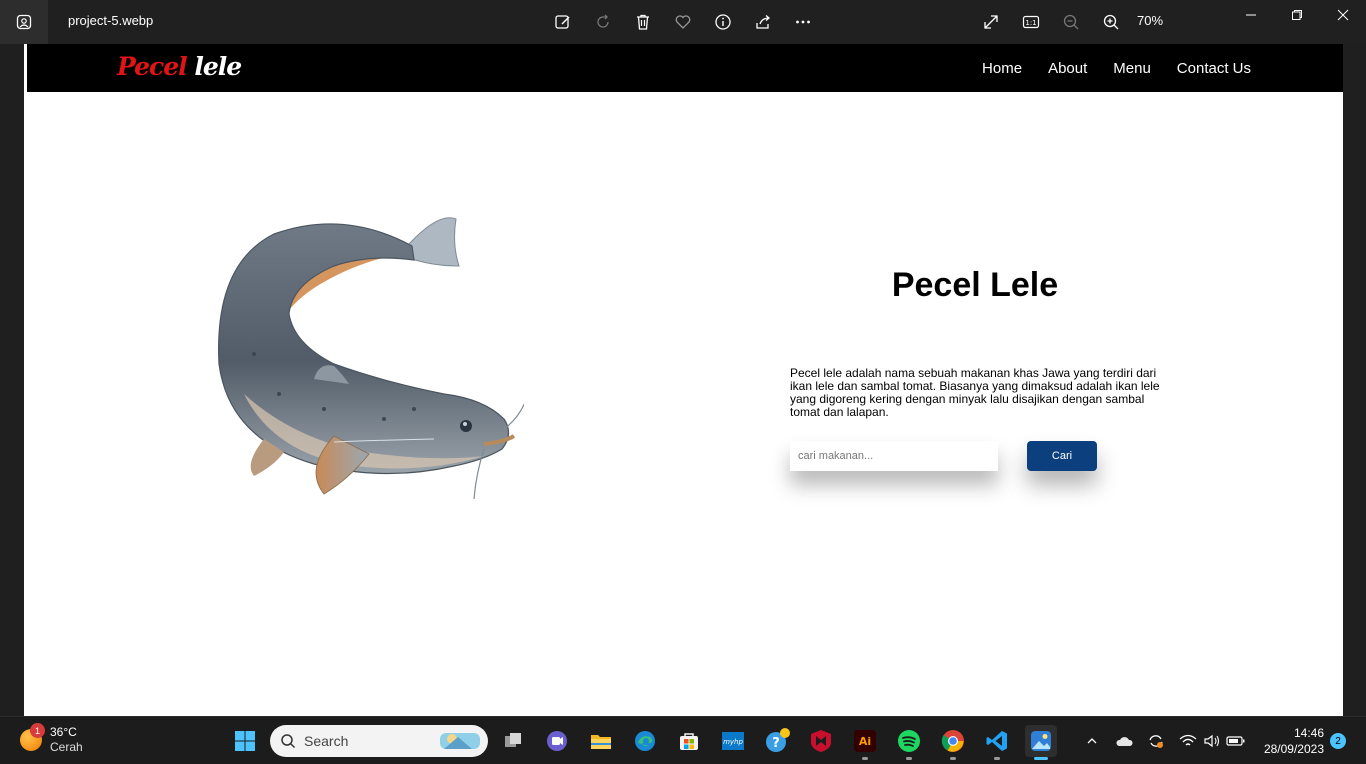 Image resolution: width=1366 pixels, height=764 pixels. Describe the element at coordinates (460, 741) in the screenshot. I see `search-highlight-icon` at that location.